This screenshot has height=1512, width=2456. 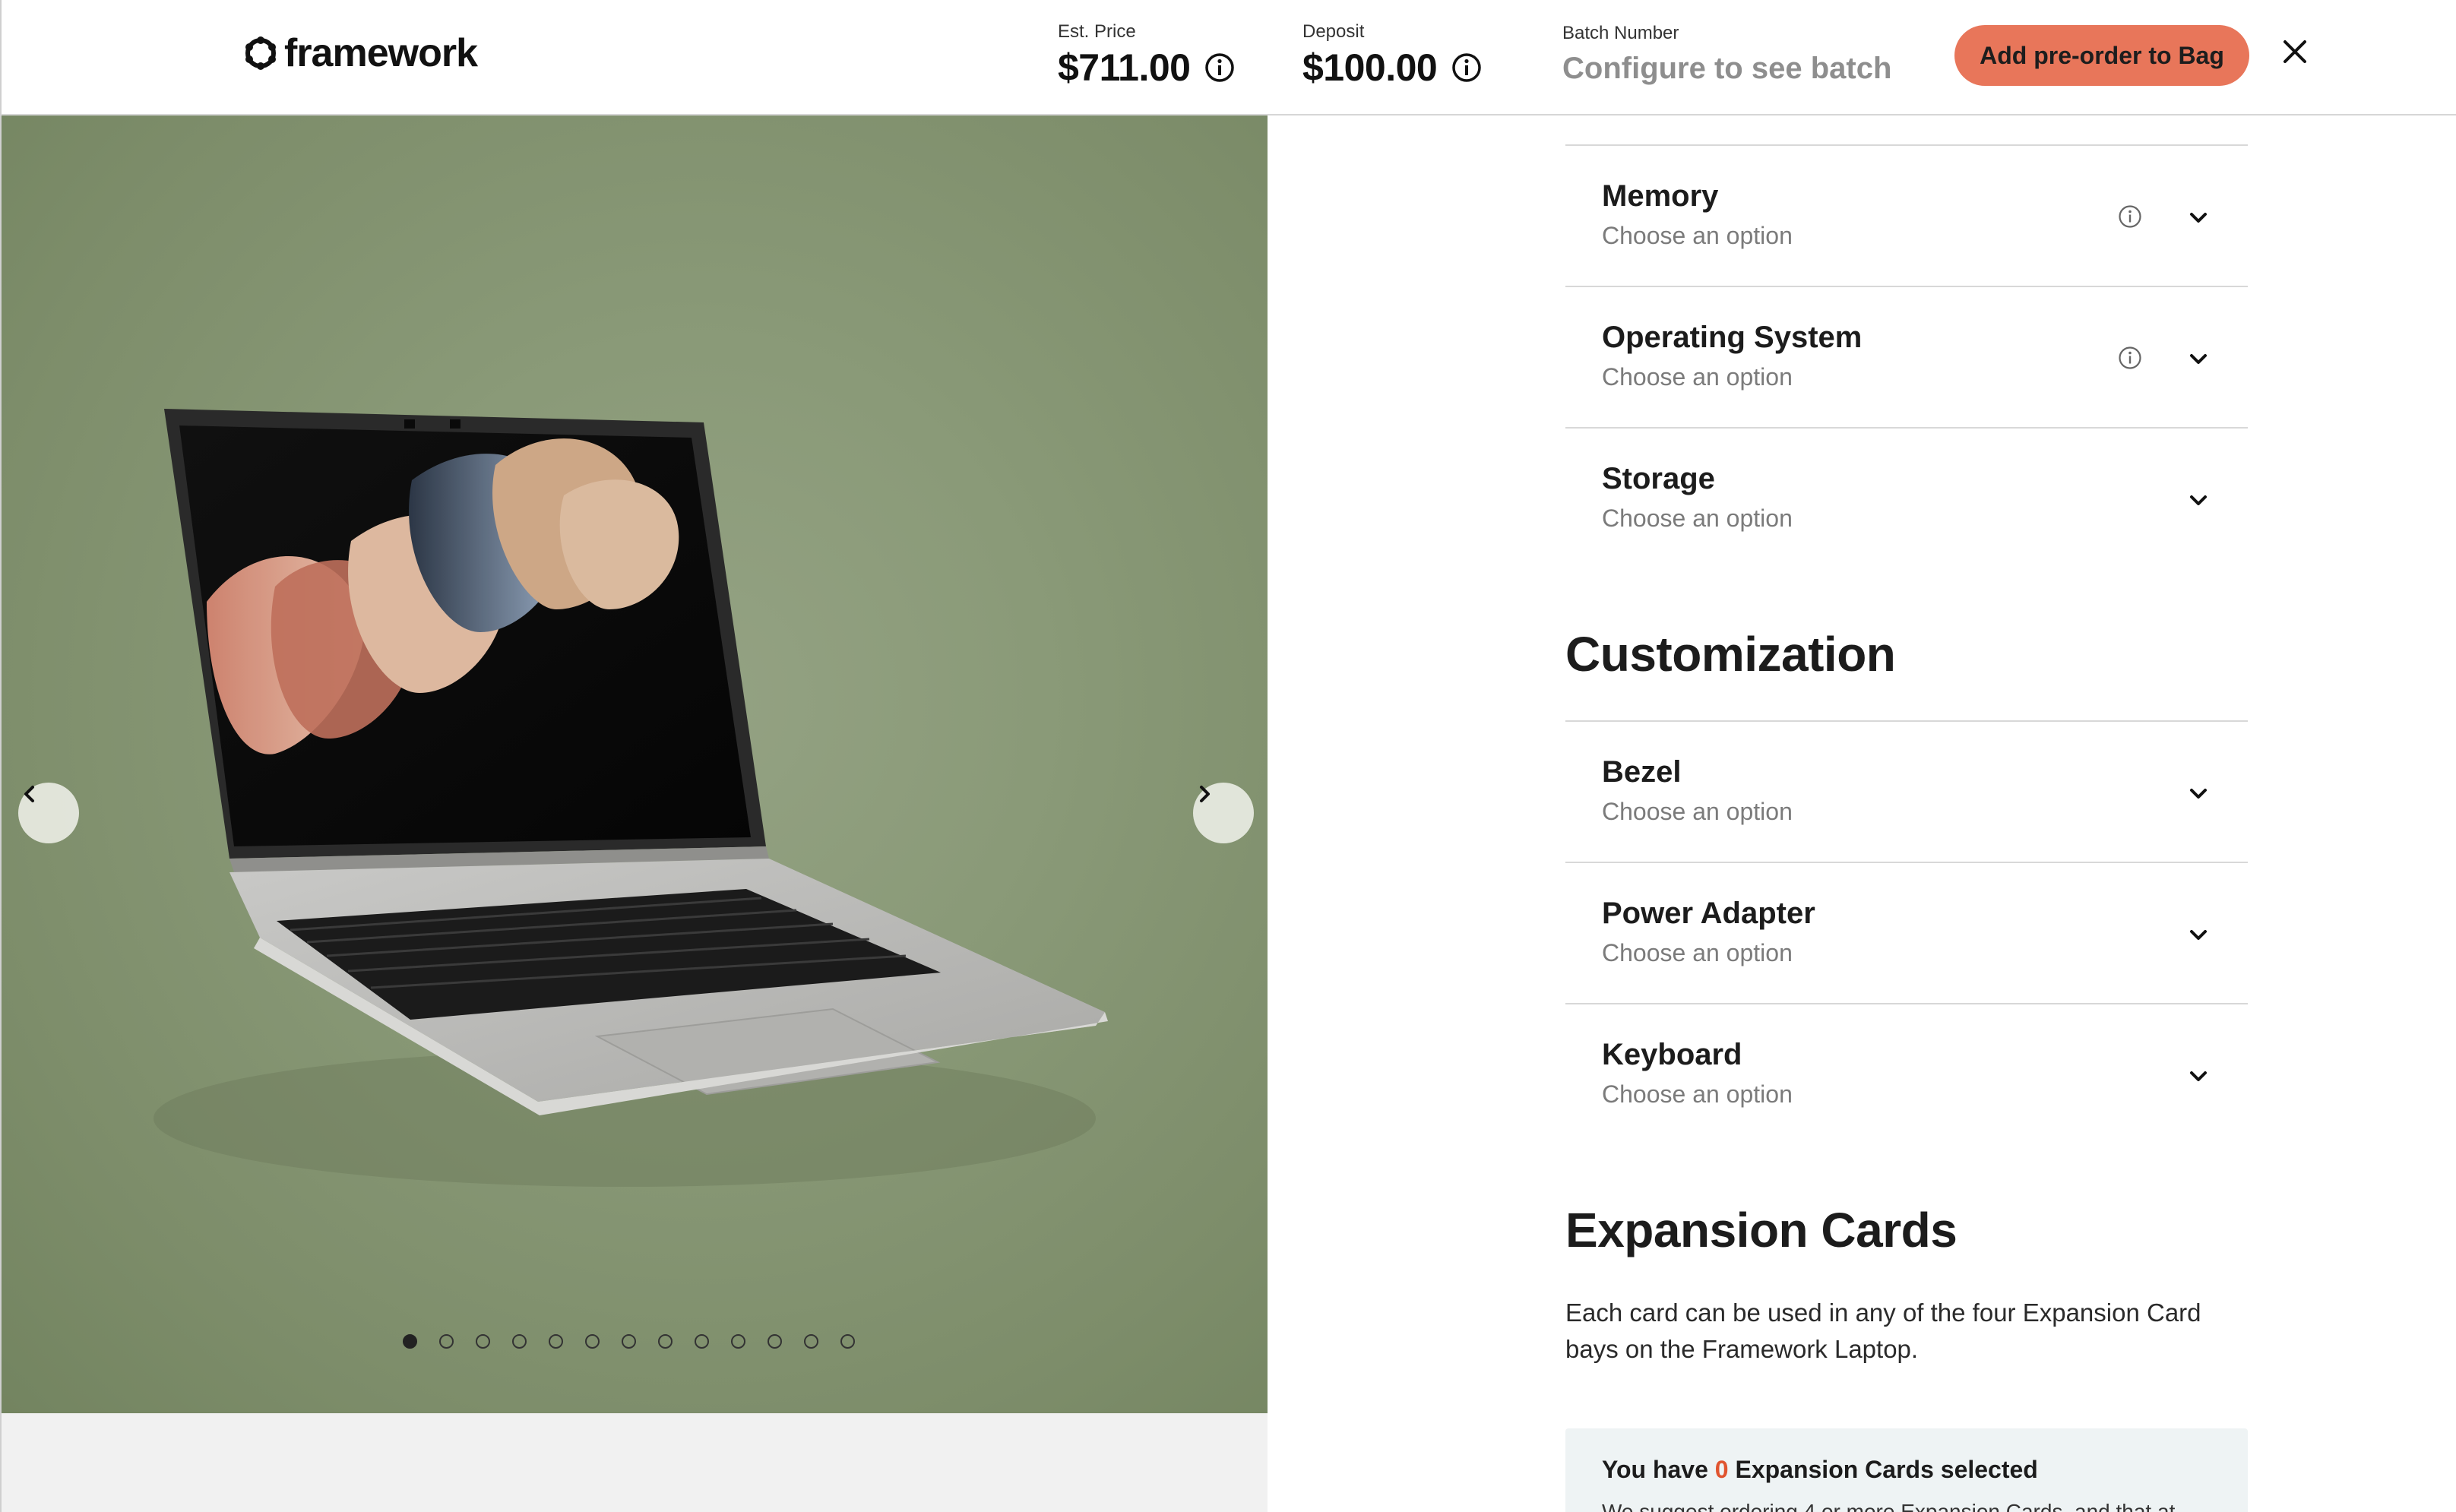 What do you see at coordinates (1727, 68) in the screenshot?
I see `batch-value: Configure to see batch` at bounding box center [1727, 68].